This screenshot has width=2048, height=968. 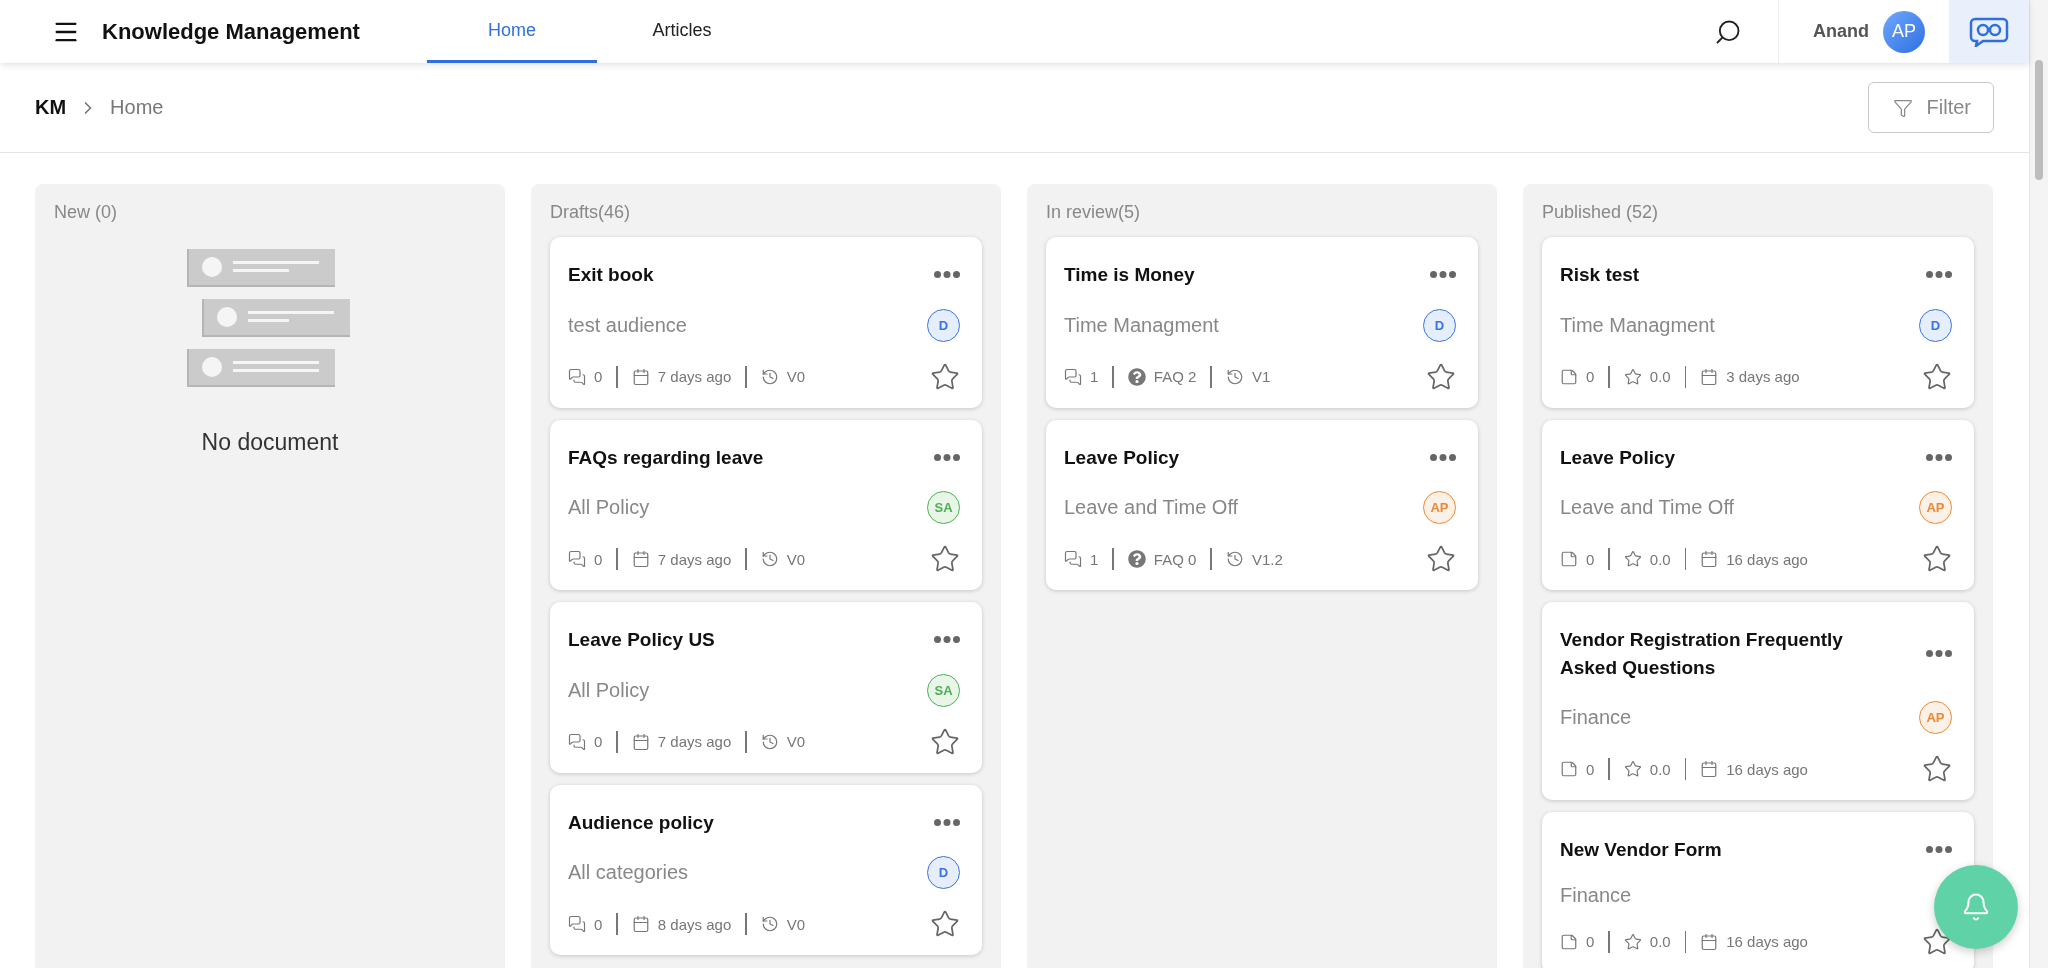 What do you see at coordinates (1758, 322) in the screenshot?
I see `article-card: Risk test Time Managment D 0 0.0 3 days ago` at bounding box center [1758, 322].